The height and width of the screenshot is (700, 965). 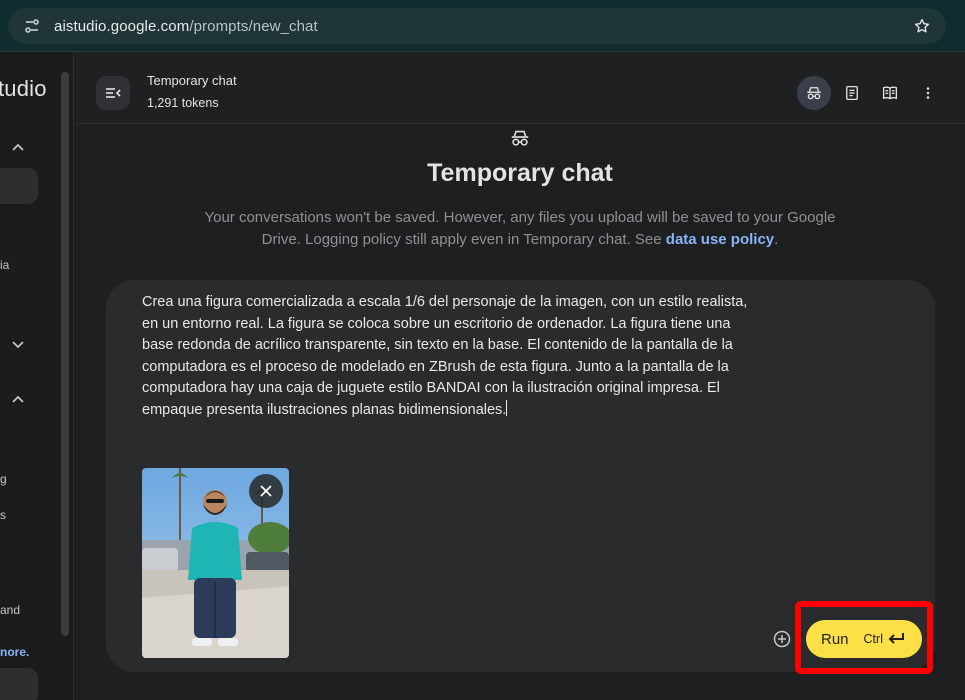 I want to click on notes-icon, so click(x=852, y=93).